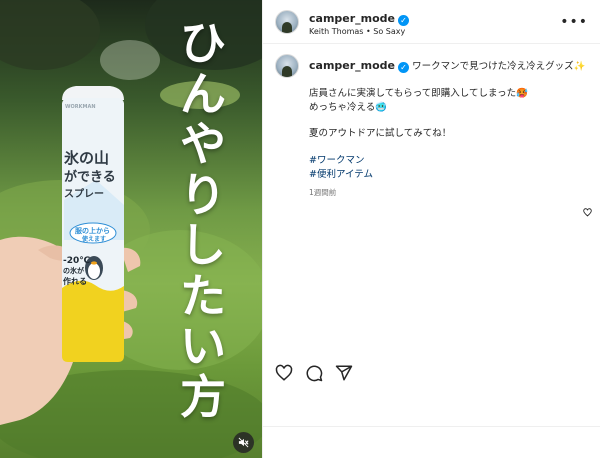 This screenshot has width=600, height=458. I want to click on spray-can, so click(93, 224).